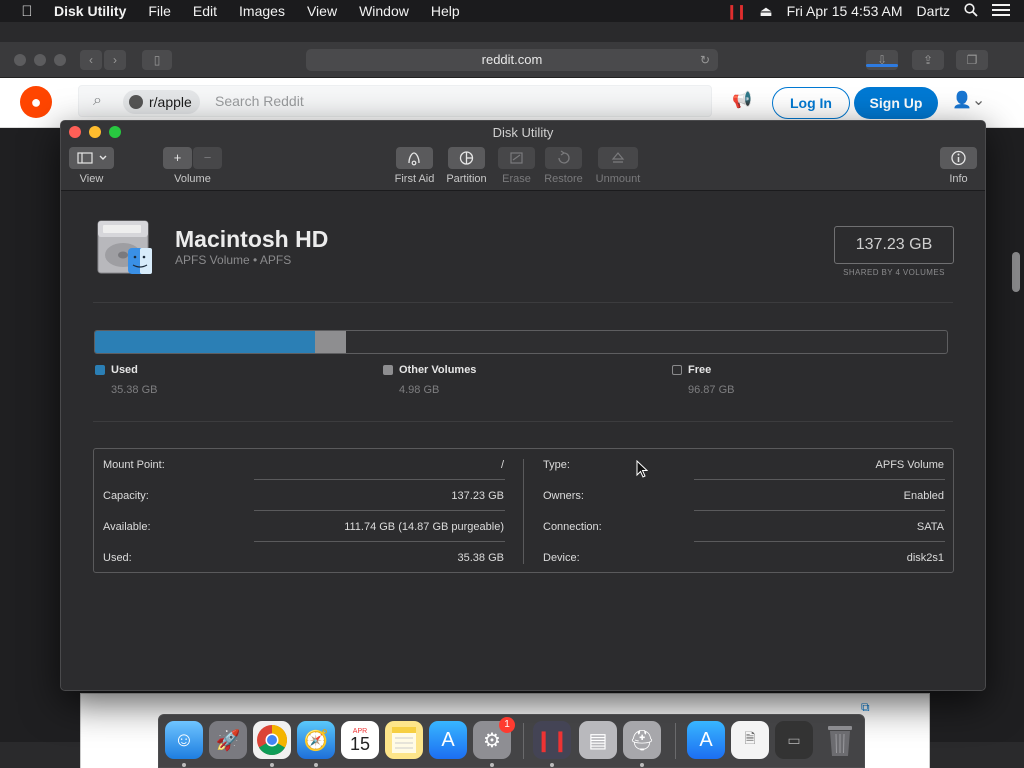 Image resolution: width=1024 pixels, height=768 pixels. I want to click on menu-view: View, so click(322, 11).